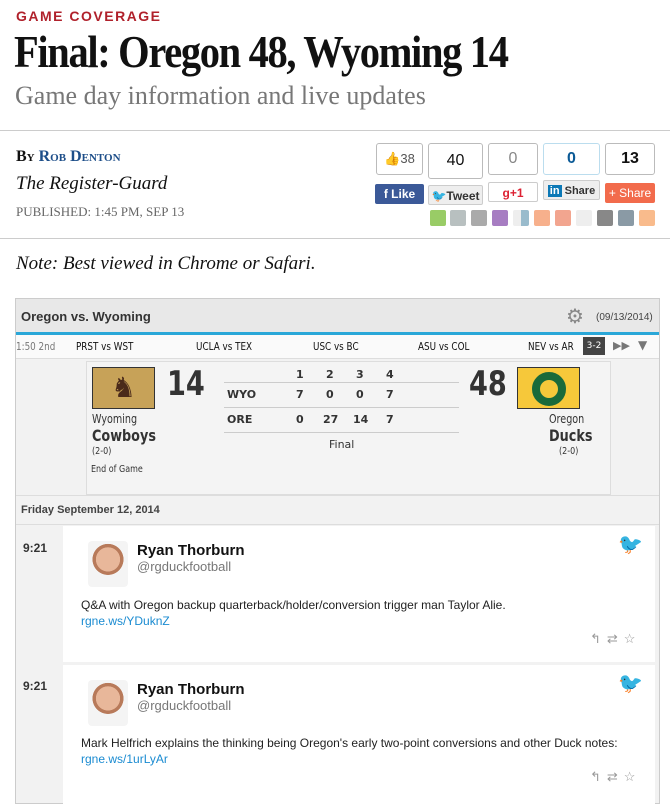 This screenshot has height=805, width=670. I want to click on section-kicker: GAME COVERAGE, so click(89, 16).